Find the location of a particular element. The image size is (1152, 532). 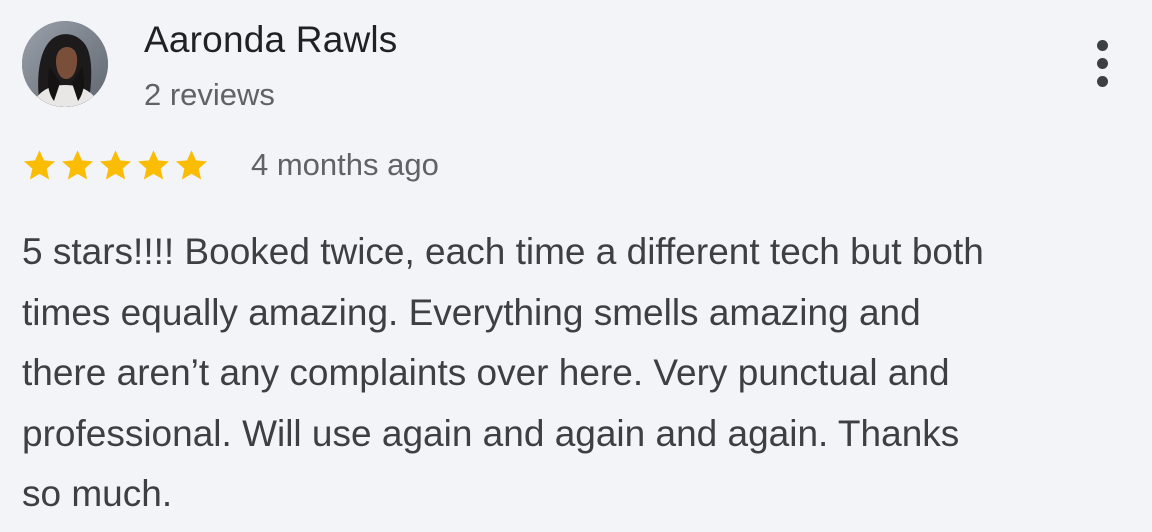

author-avatar is located at coordinates (65, 64).